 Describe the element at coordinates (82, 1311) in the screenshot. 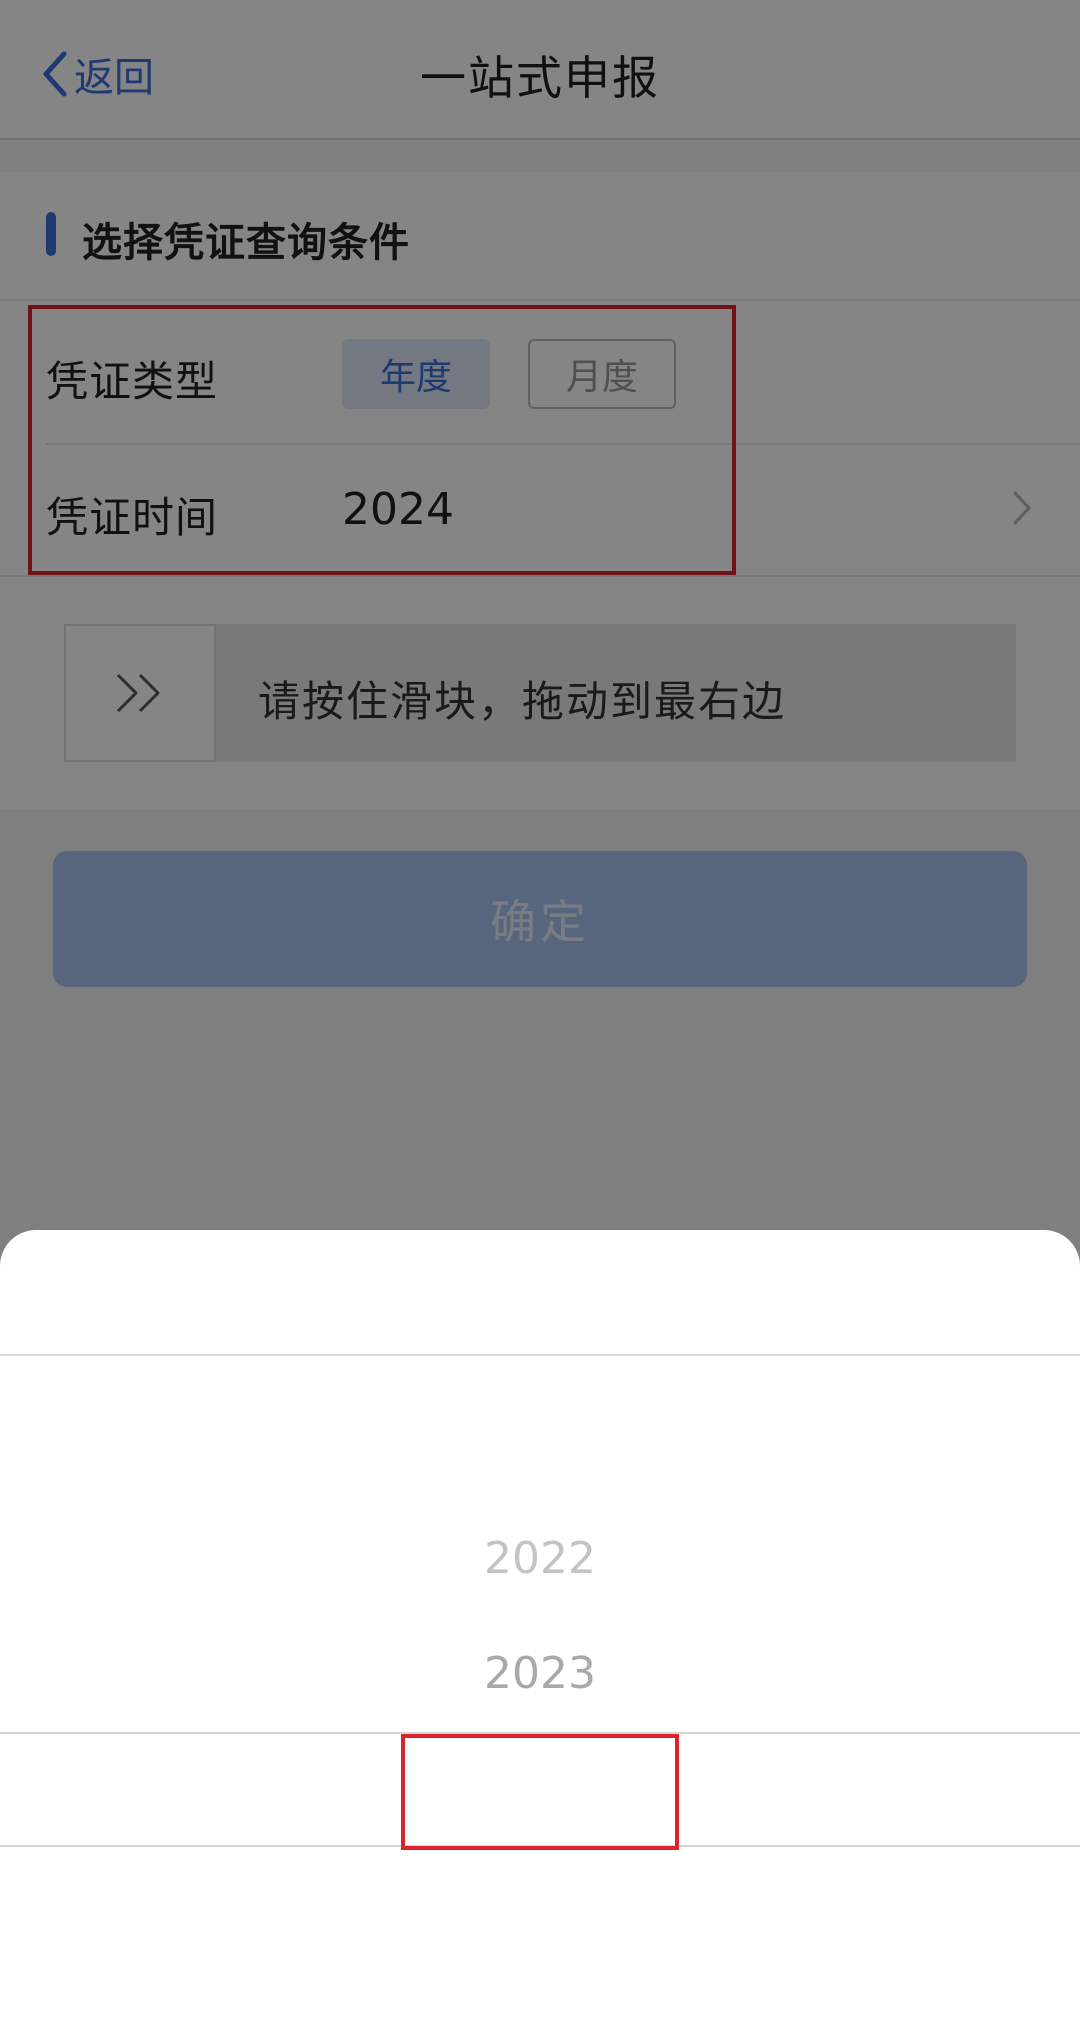

I see `picker-cancel-button` at that location.